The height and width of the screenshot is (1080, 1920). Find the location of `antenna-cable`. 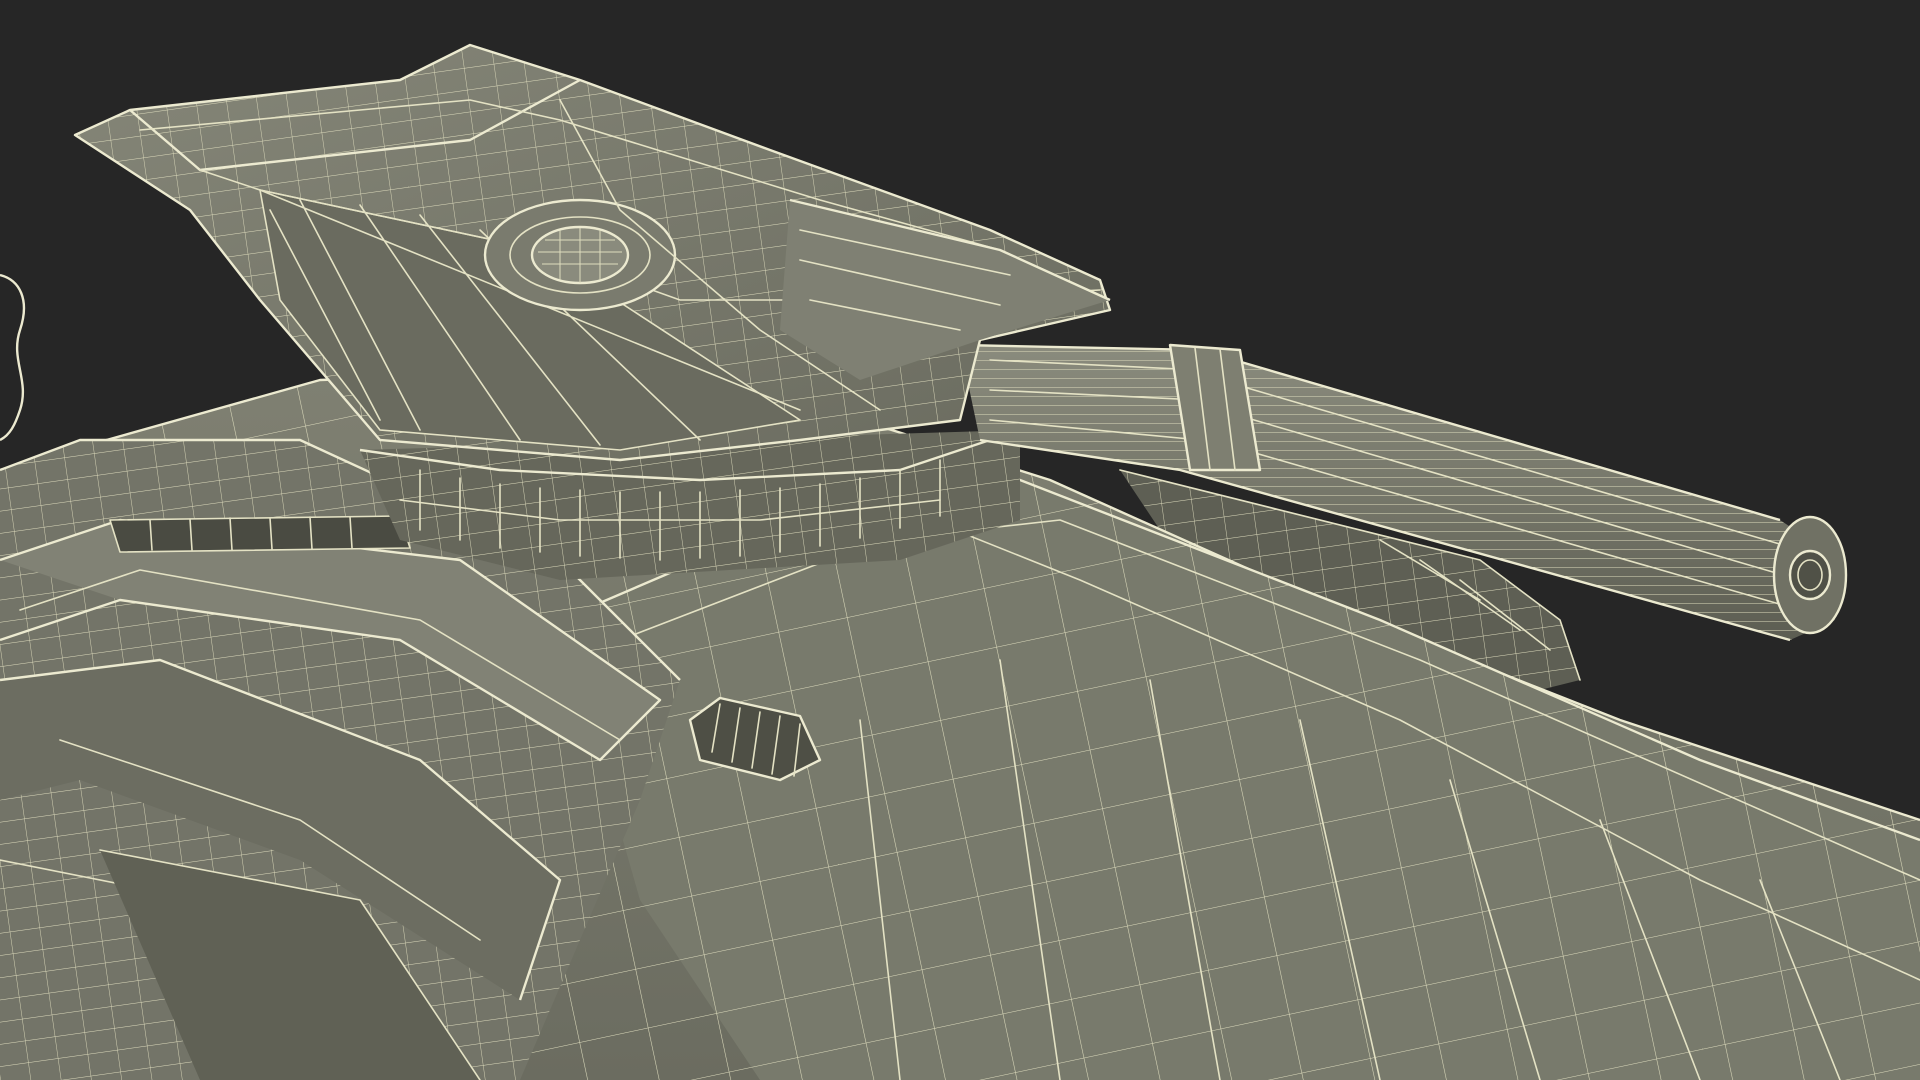

antenna-cable is located at coordinates (13, 357).